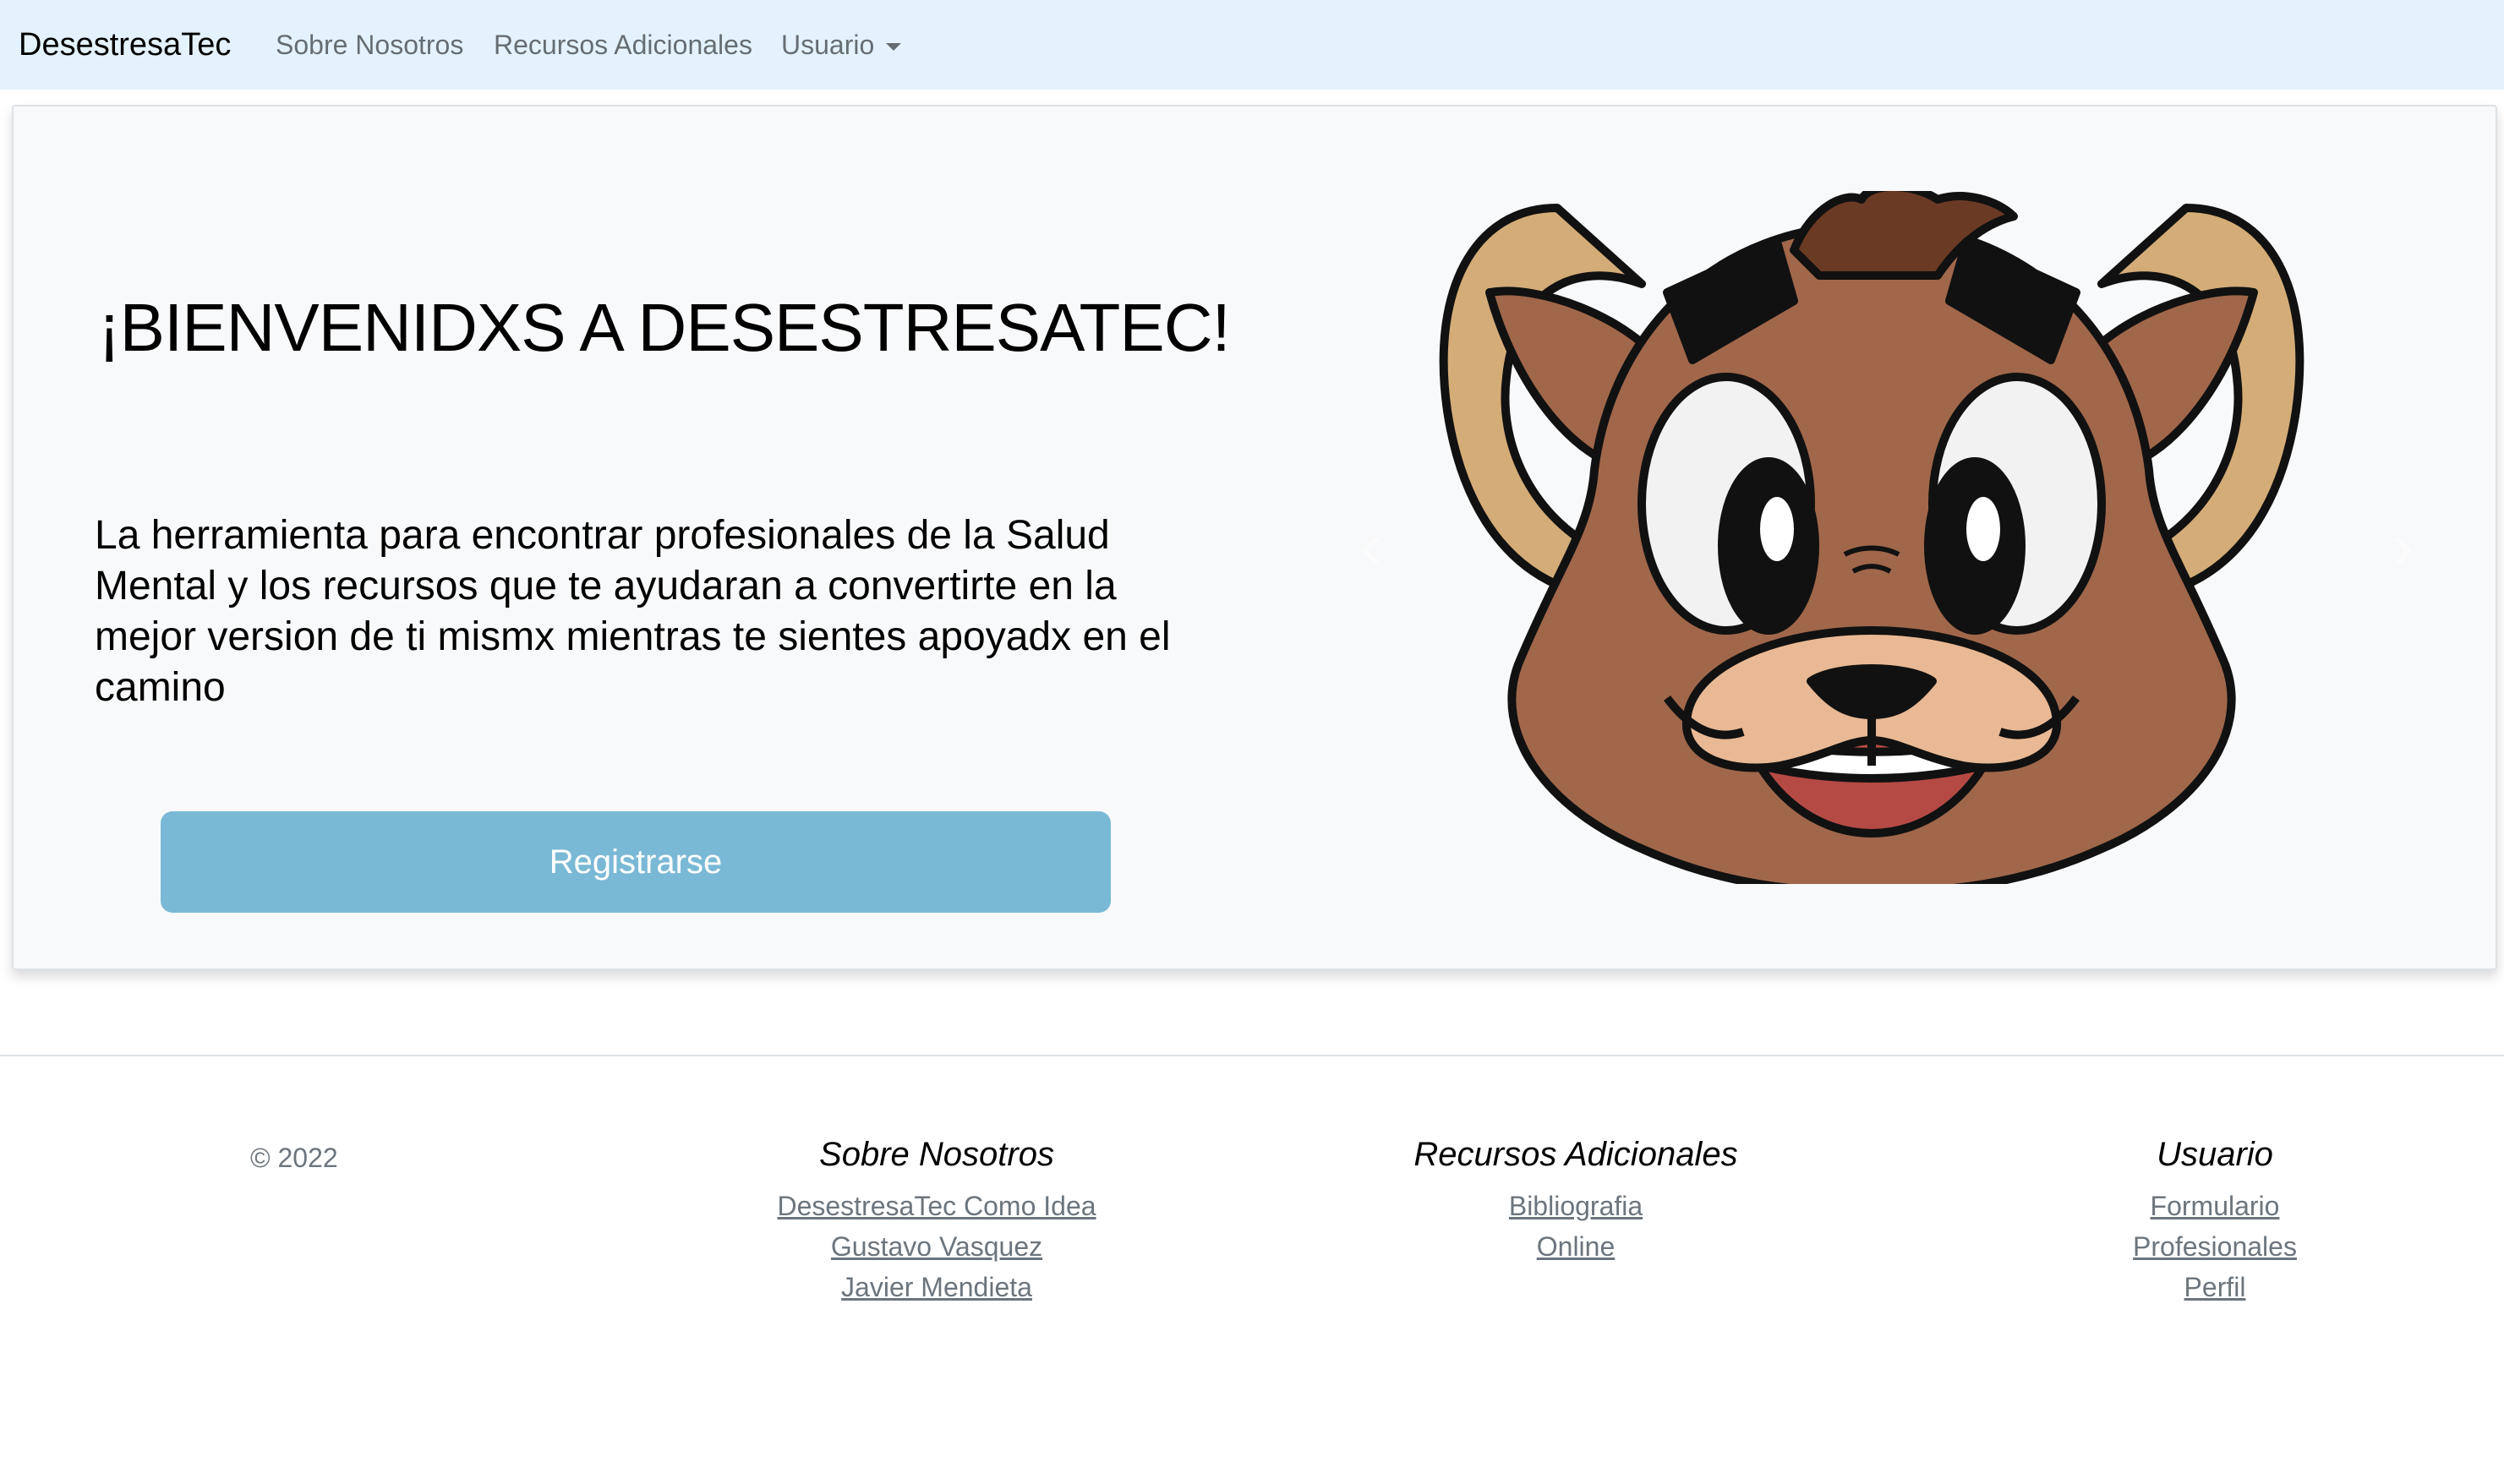 The width and height of the screenshot is (2504, 1484). What do you see at coordinates (1575, 1155) in the screenshot?
I see `footer-column-title: Recursos Adicionales` at bounding box center [1575, 1155].